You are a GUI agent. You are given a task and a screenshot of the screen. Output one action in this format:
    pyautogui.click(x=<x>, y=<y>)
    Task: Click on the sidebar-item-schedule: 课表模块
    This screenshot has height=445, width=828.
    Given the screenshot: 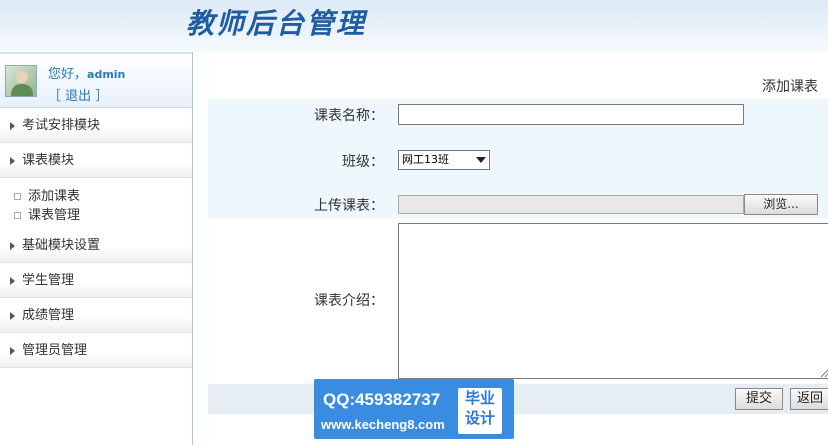 What is the action you would take?
    pyautogui.click(x=96, y=160)
    